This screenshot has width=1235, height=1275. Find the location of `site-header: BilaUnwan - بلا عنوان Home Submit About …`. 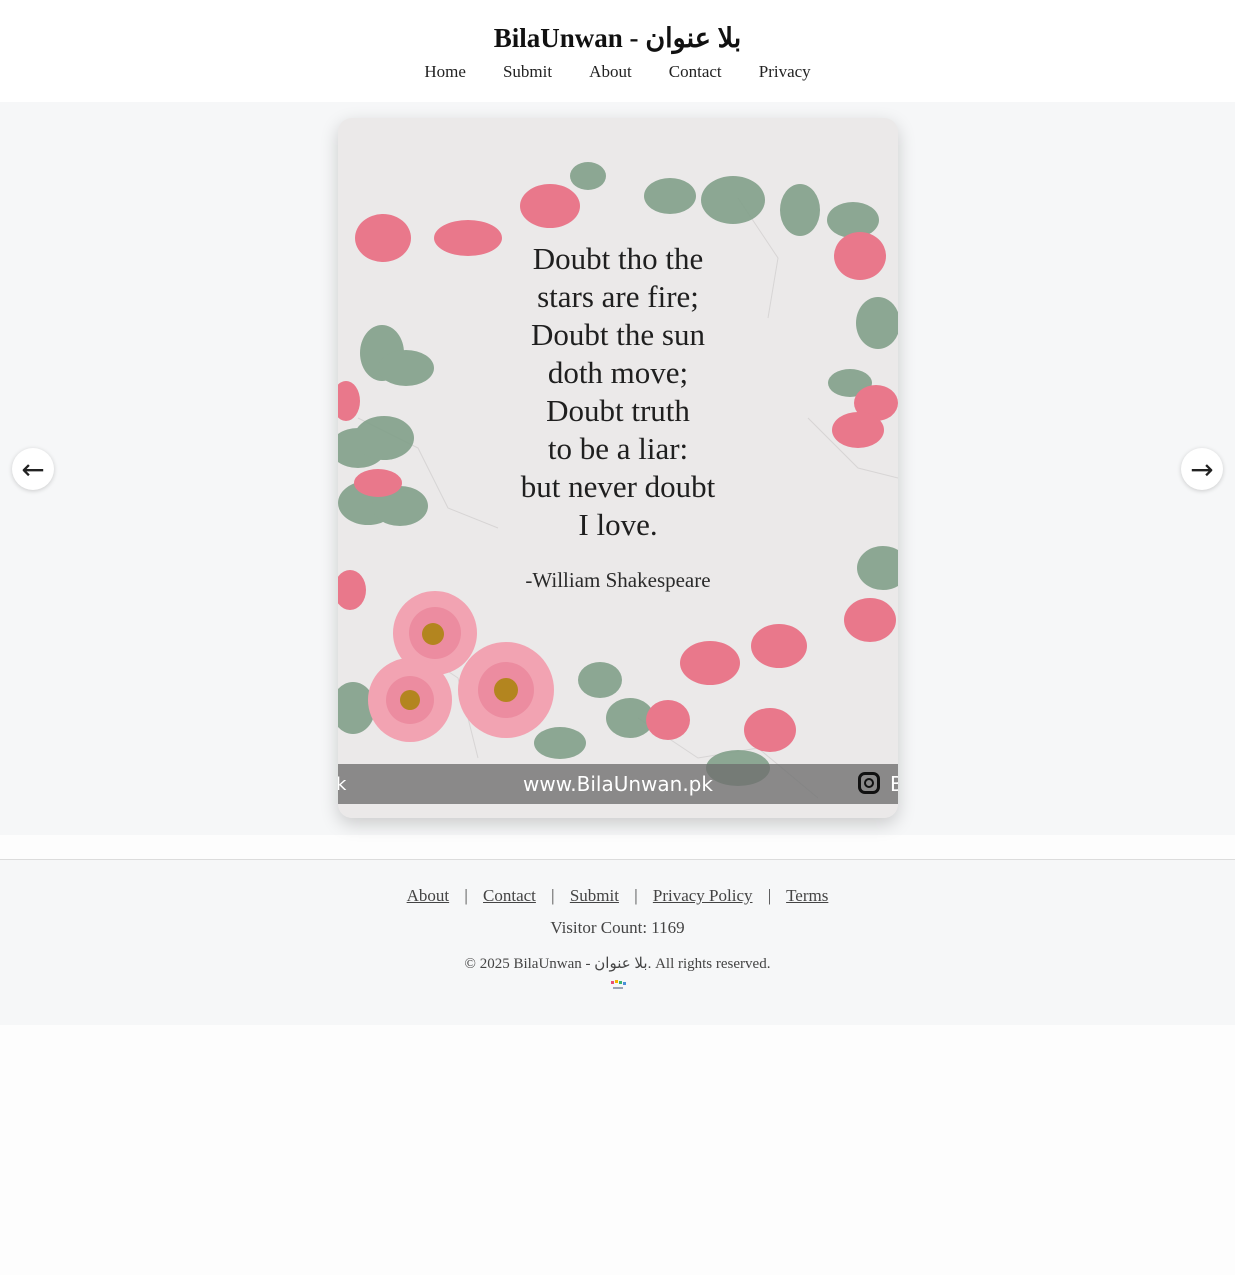

site-header: BilaUnwan - بلا عنوان Home Submit About … is located at coordinates (617, 51).